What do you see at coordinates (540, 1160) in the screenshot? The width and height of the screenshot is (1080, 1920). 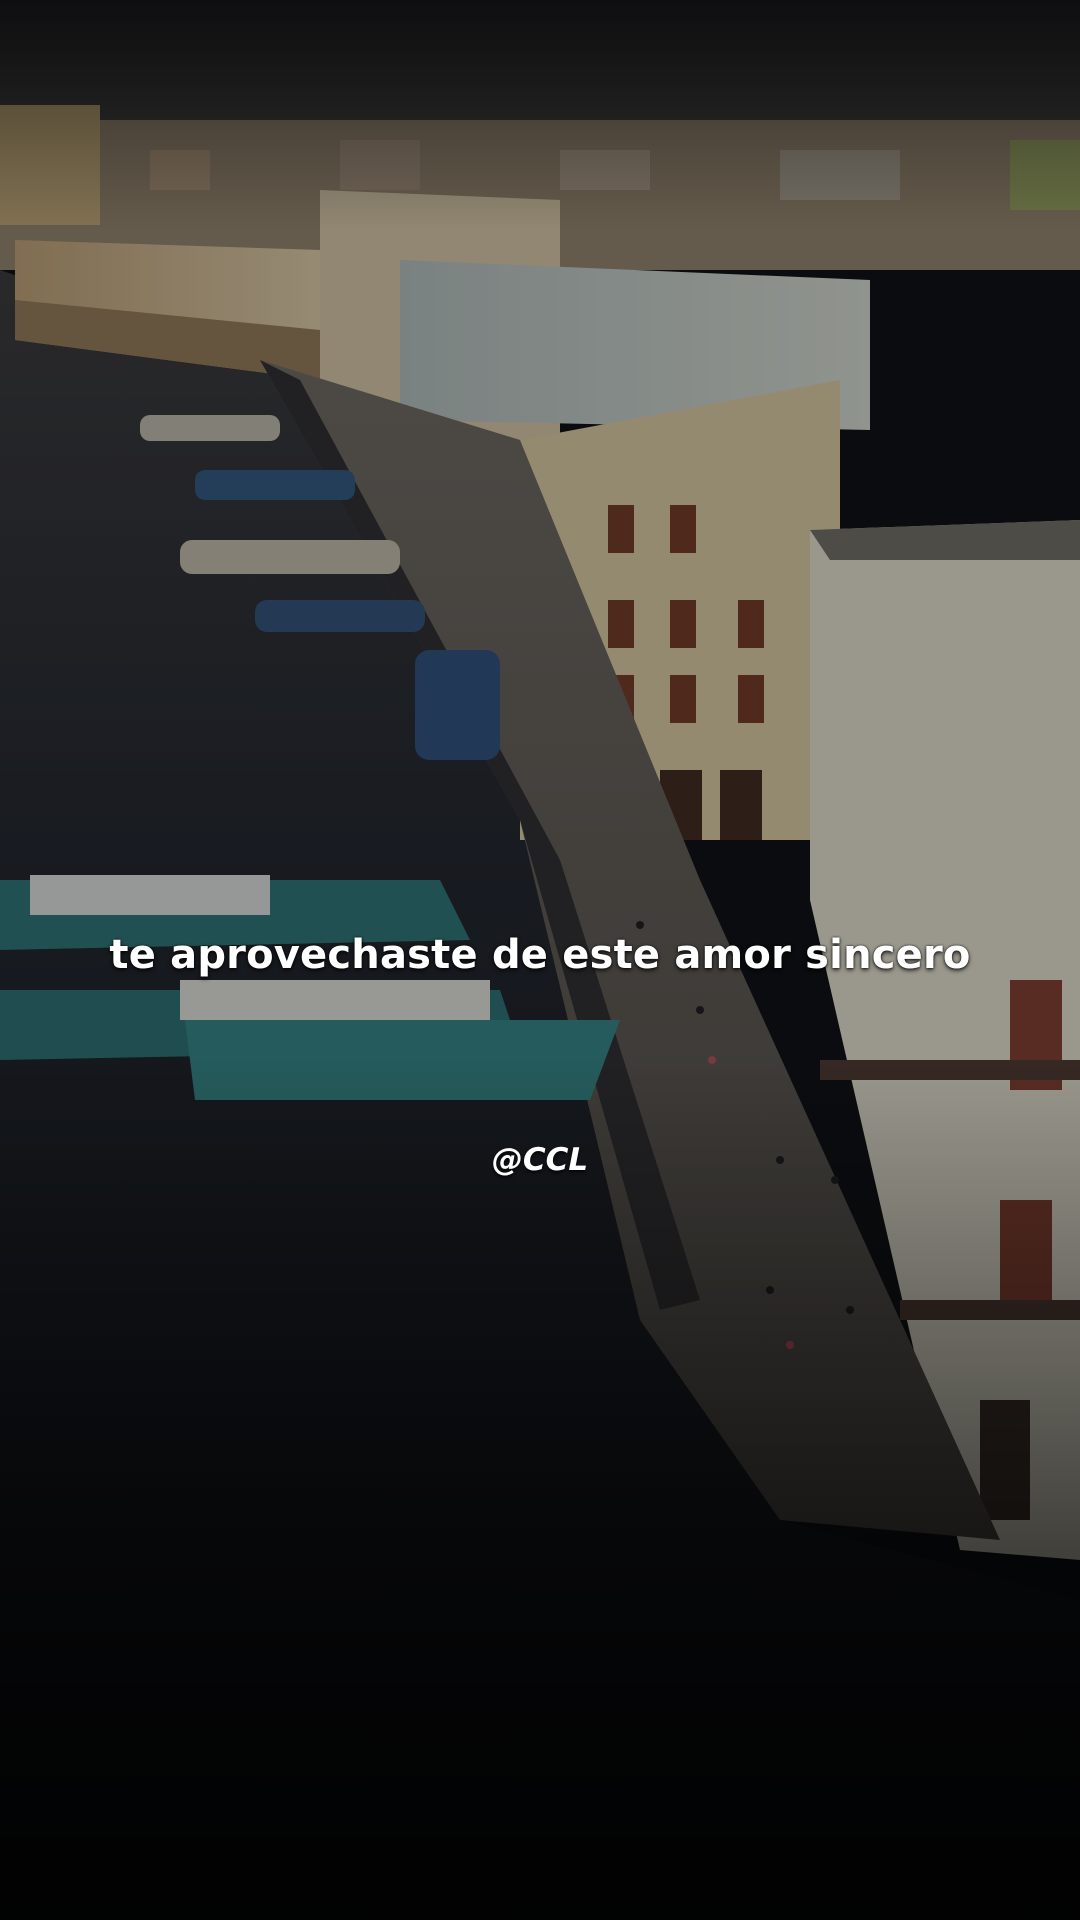 I see `watermark-handle: @CCL` at bounding box center [540, 1160].